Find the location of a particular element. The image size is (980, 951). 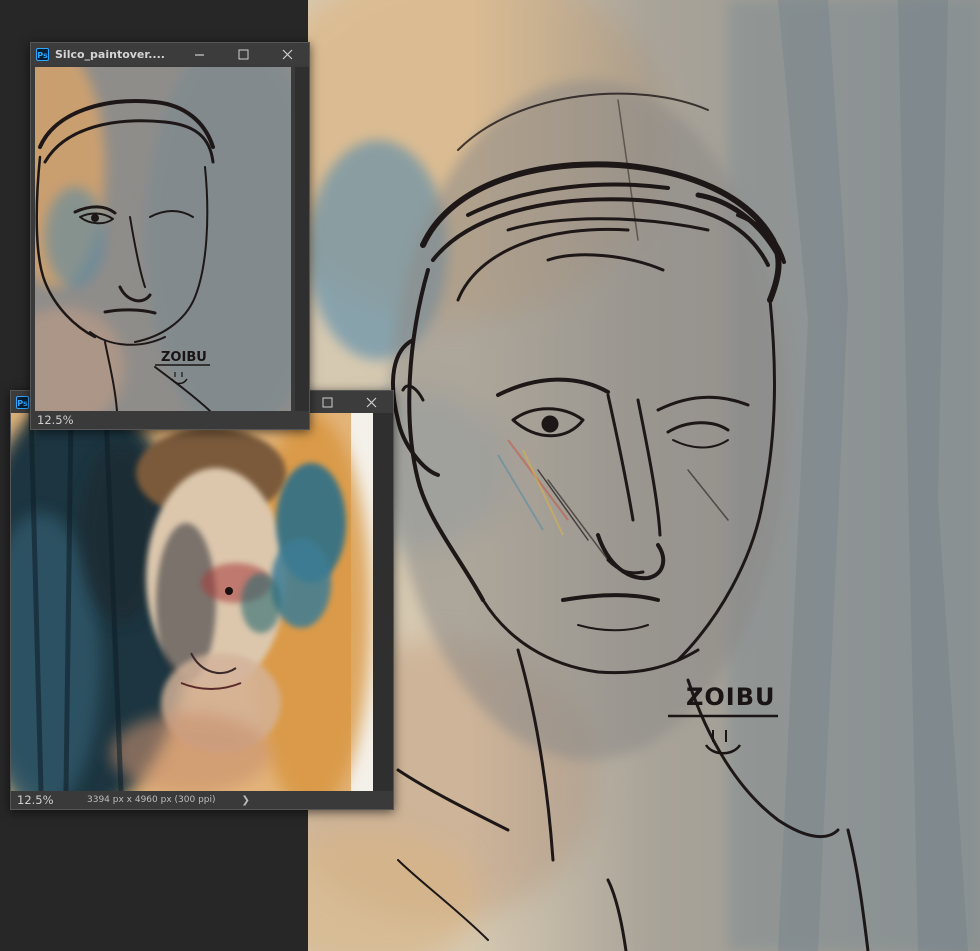

paintover-canvas: ZOIBU is located at coordinates (163, 239).